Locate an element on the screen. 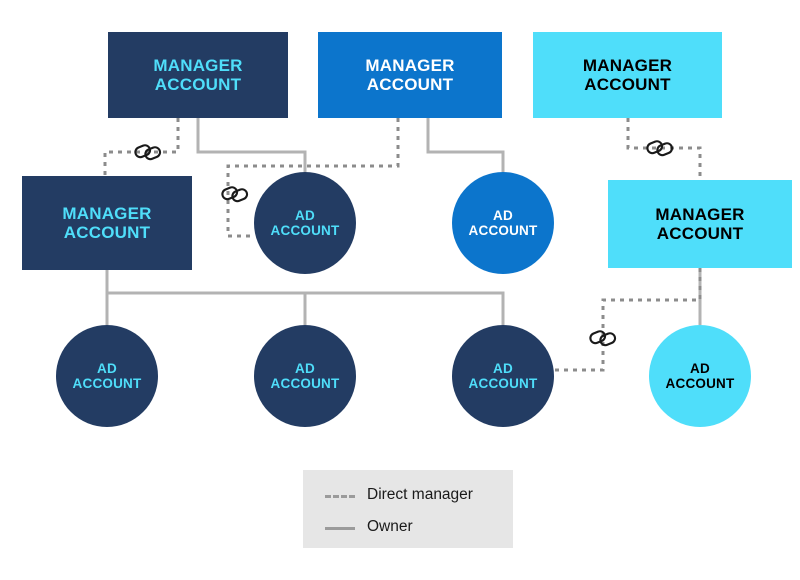 The height and width of the screenshot is (580, 800). legend-label-owner: Owner is located at coordinates (390, 526).